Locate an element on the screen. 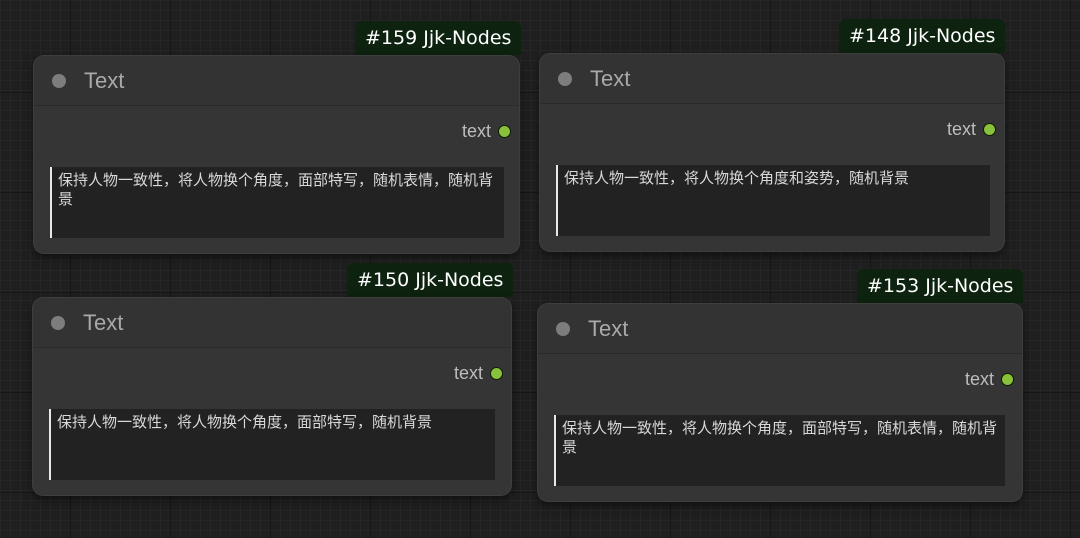 Image resolution: width=1080 pixels, height=538 pixels. node-id-badge: #148 Jjk-Nodes is located at coordinates (922, 36).